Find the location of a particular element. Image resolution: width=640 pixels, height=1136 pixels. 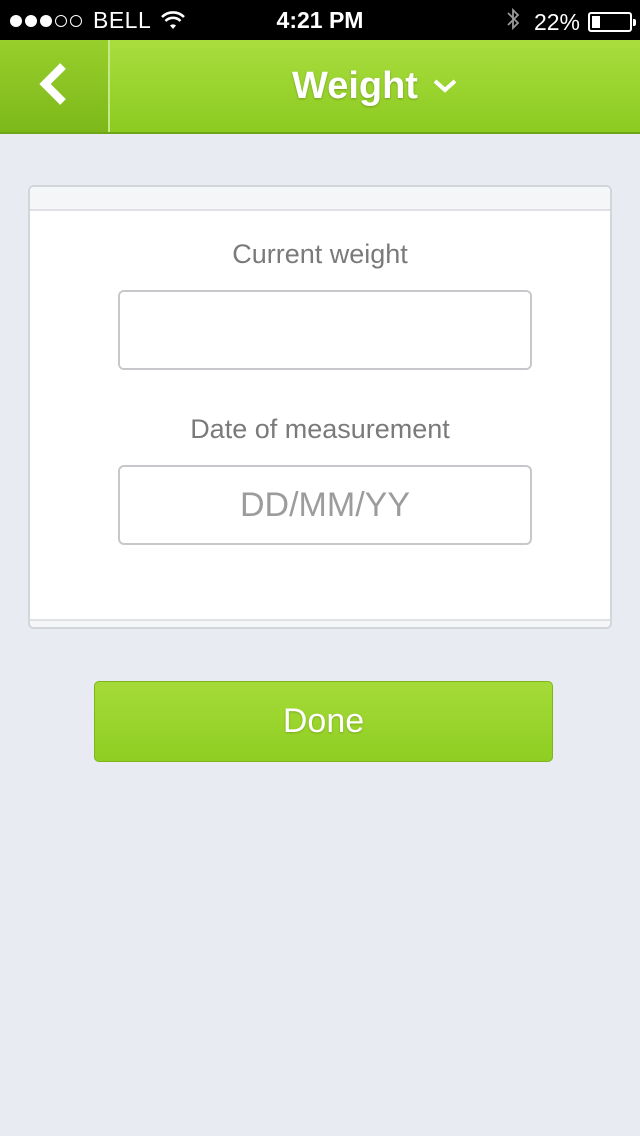

current-weight-label: Current weight is located at coordinates (320, 254).